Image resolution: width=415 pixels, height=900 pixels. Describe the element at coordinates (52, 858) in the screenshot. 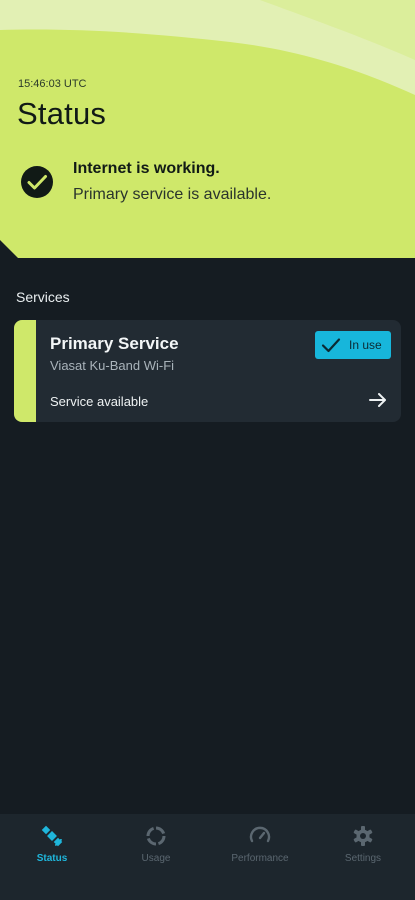

I see `nav-label-status: Status` at that location.